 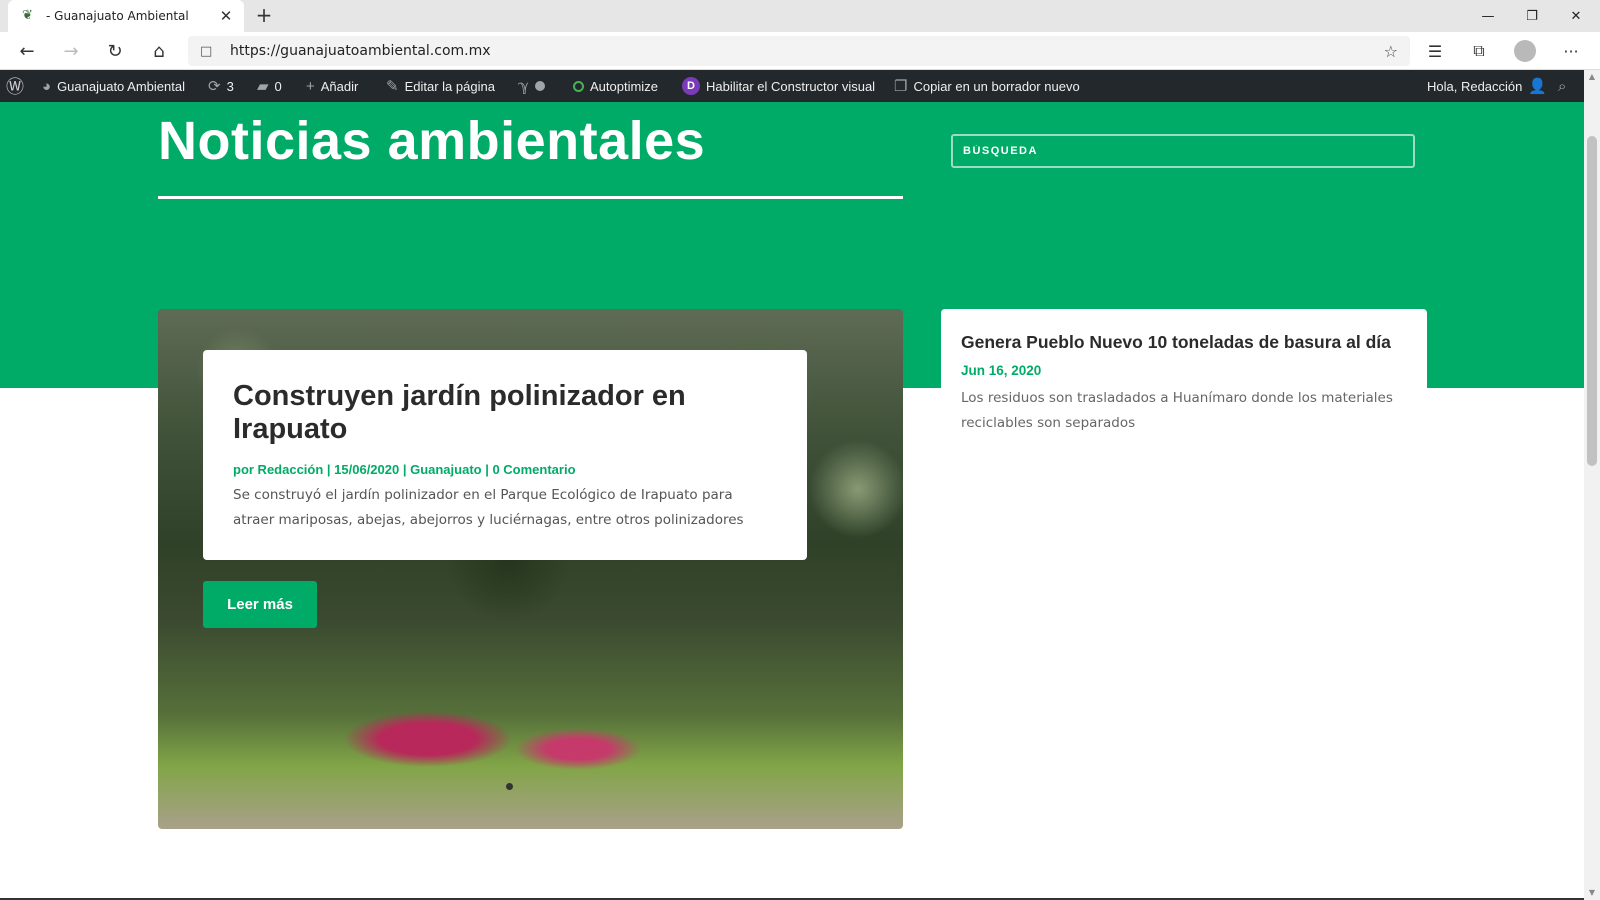 I want to click on scroll-up-icon: ▲, so click(x=1592, y=77).